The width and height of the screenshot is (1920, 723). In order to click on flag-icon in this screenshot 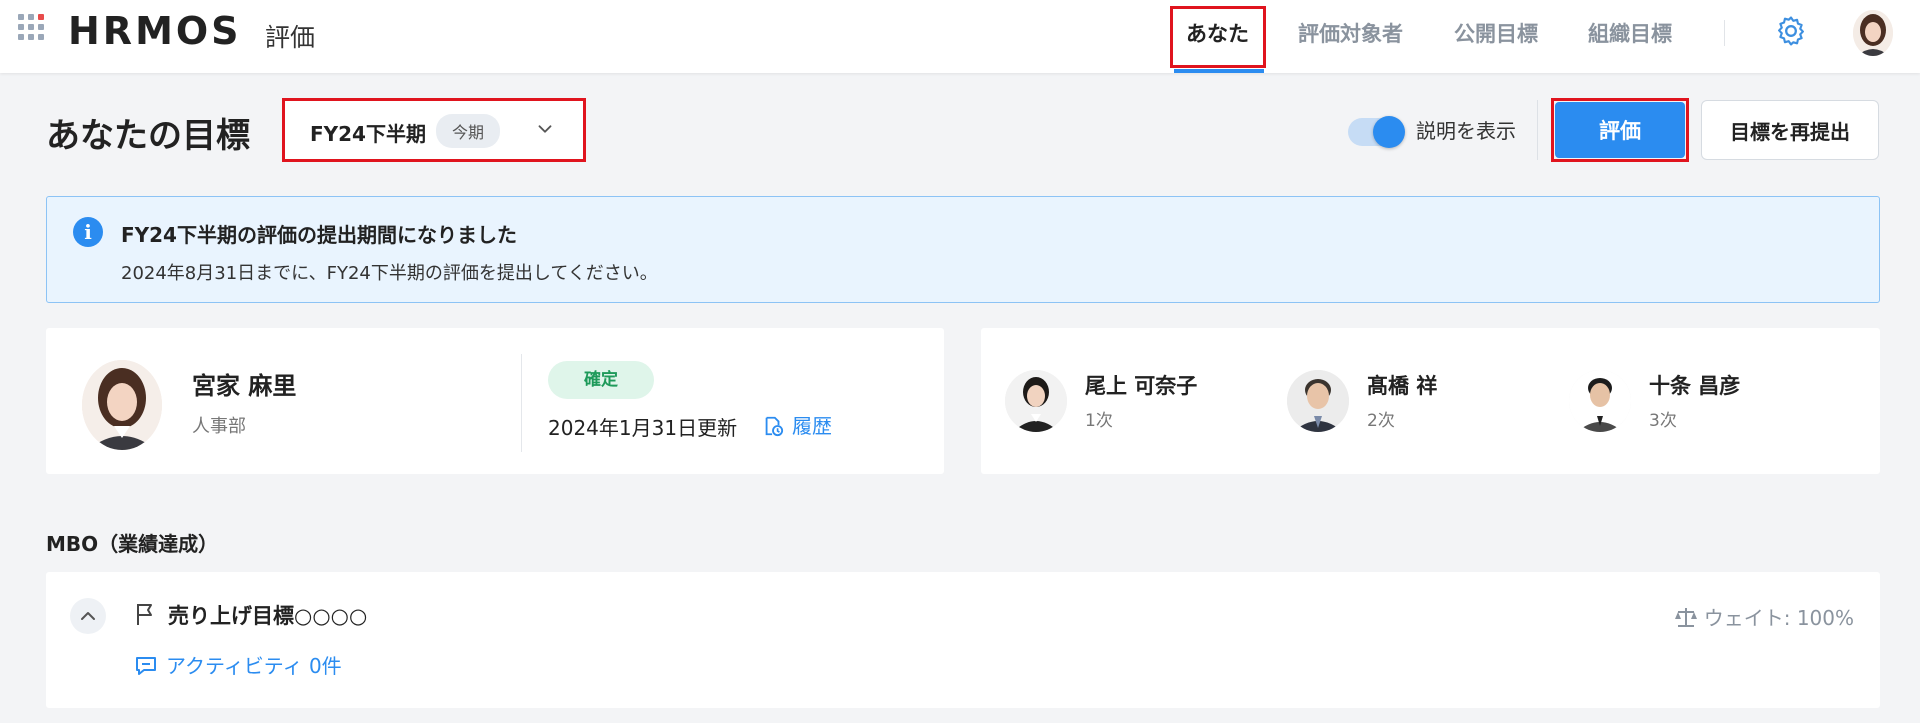, I will do `click(144, 614)`.